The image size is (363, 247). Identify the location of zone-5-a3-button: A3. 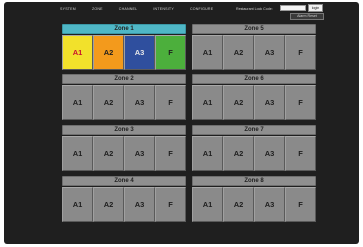
(269, 52).